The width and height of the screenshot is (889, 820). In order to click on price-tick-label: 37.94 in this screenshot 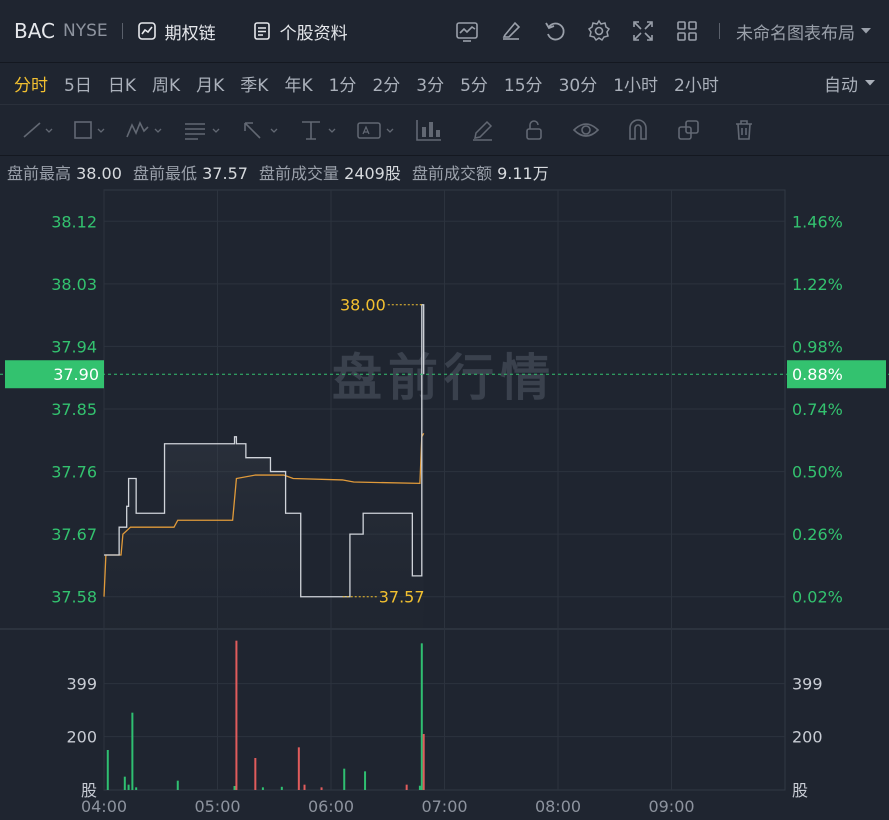, I will do `click(74, 346)`.